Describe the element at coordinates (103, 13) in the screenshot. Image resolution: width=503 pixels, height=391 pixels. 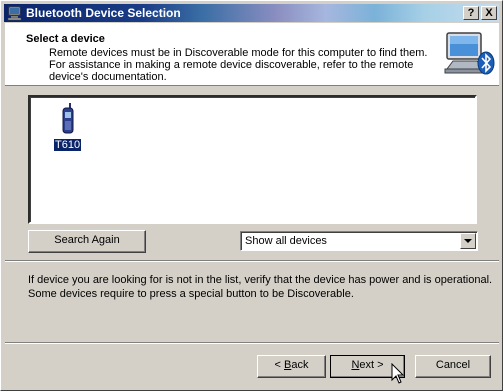
I see `window-title: Bluetooth Device Selection` at that location.